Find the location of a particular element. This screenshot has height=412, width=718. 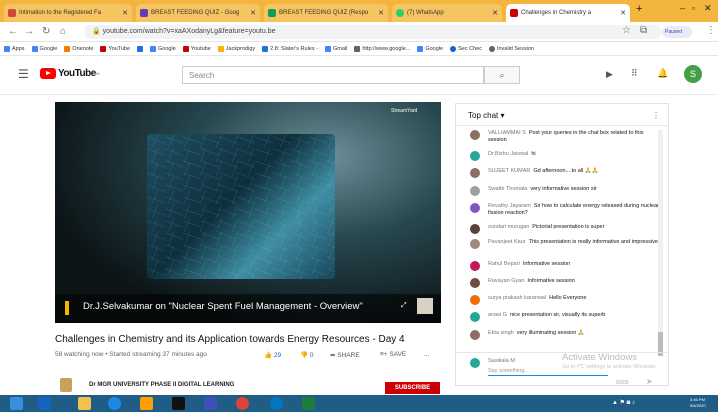

apps-icon is located at coordinates (7, 48).